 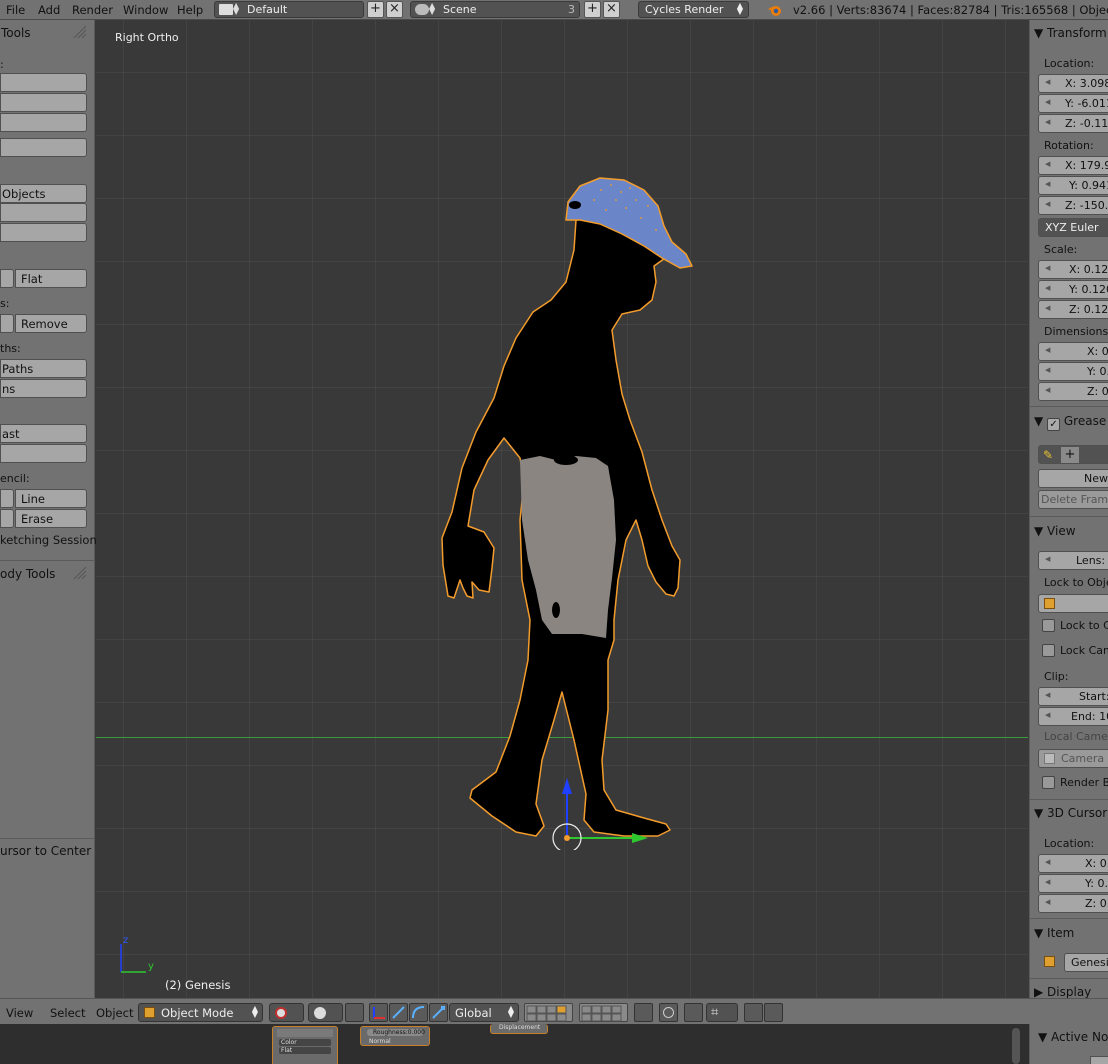 I want to click on menu-render: Render, so click(x=92, y=10).